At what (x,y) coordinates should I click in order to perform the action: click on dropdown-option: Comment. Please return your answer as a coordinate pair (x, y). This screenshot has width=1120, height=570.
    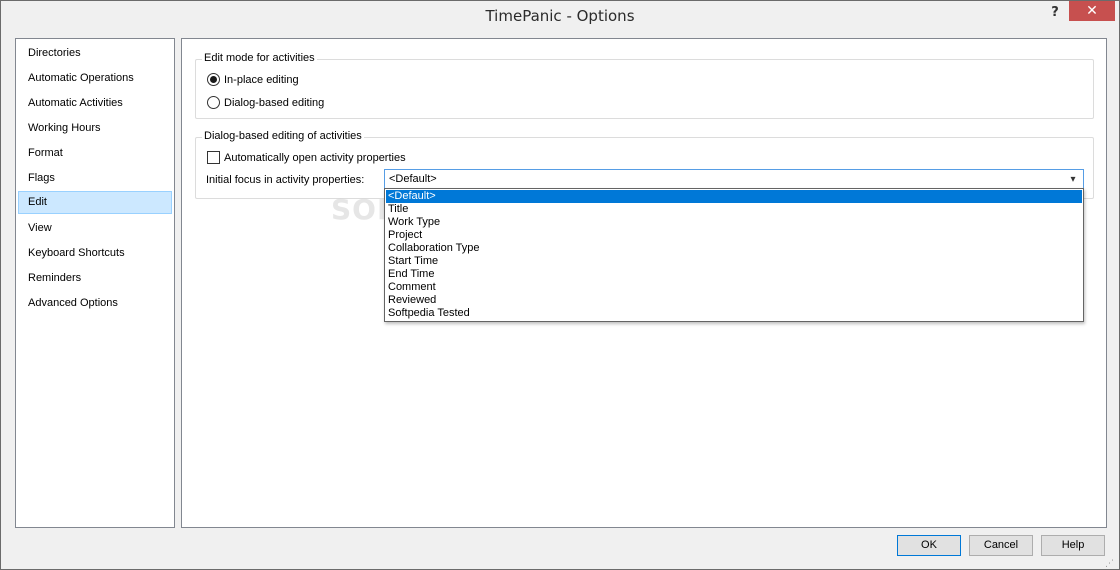
    Looking at the image, I should click on (734, 287).